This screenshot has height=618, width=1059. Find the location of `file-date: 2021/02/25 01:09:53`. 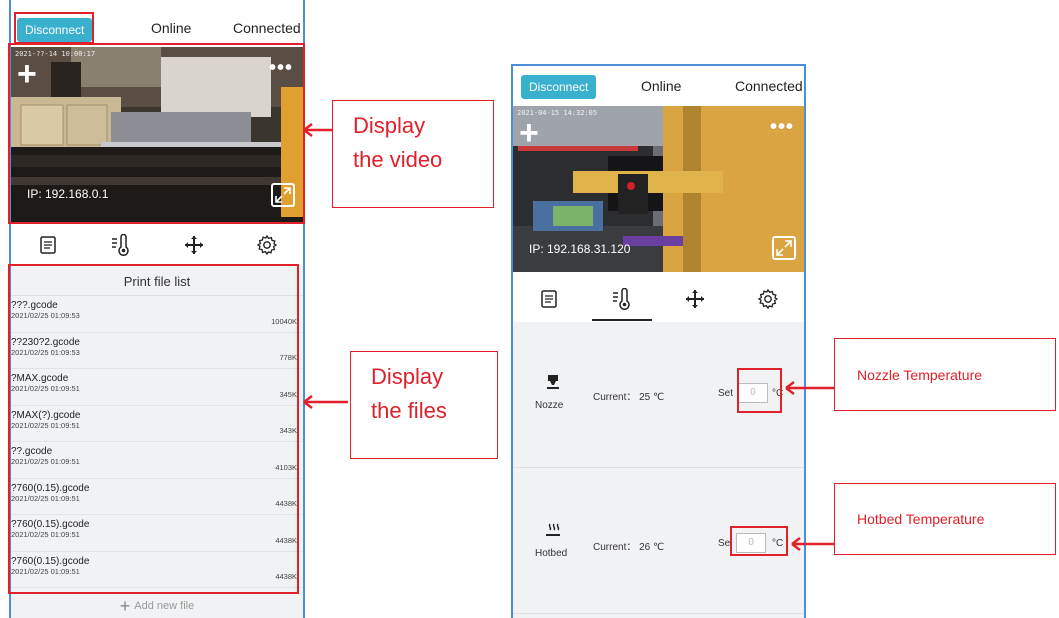

file-date: 2021/02/25 01:09:53 is located at coordinates (45, 352).